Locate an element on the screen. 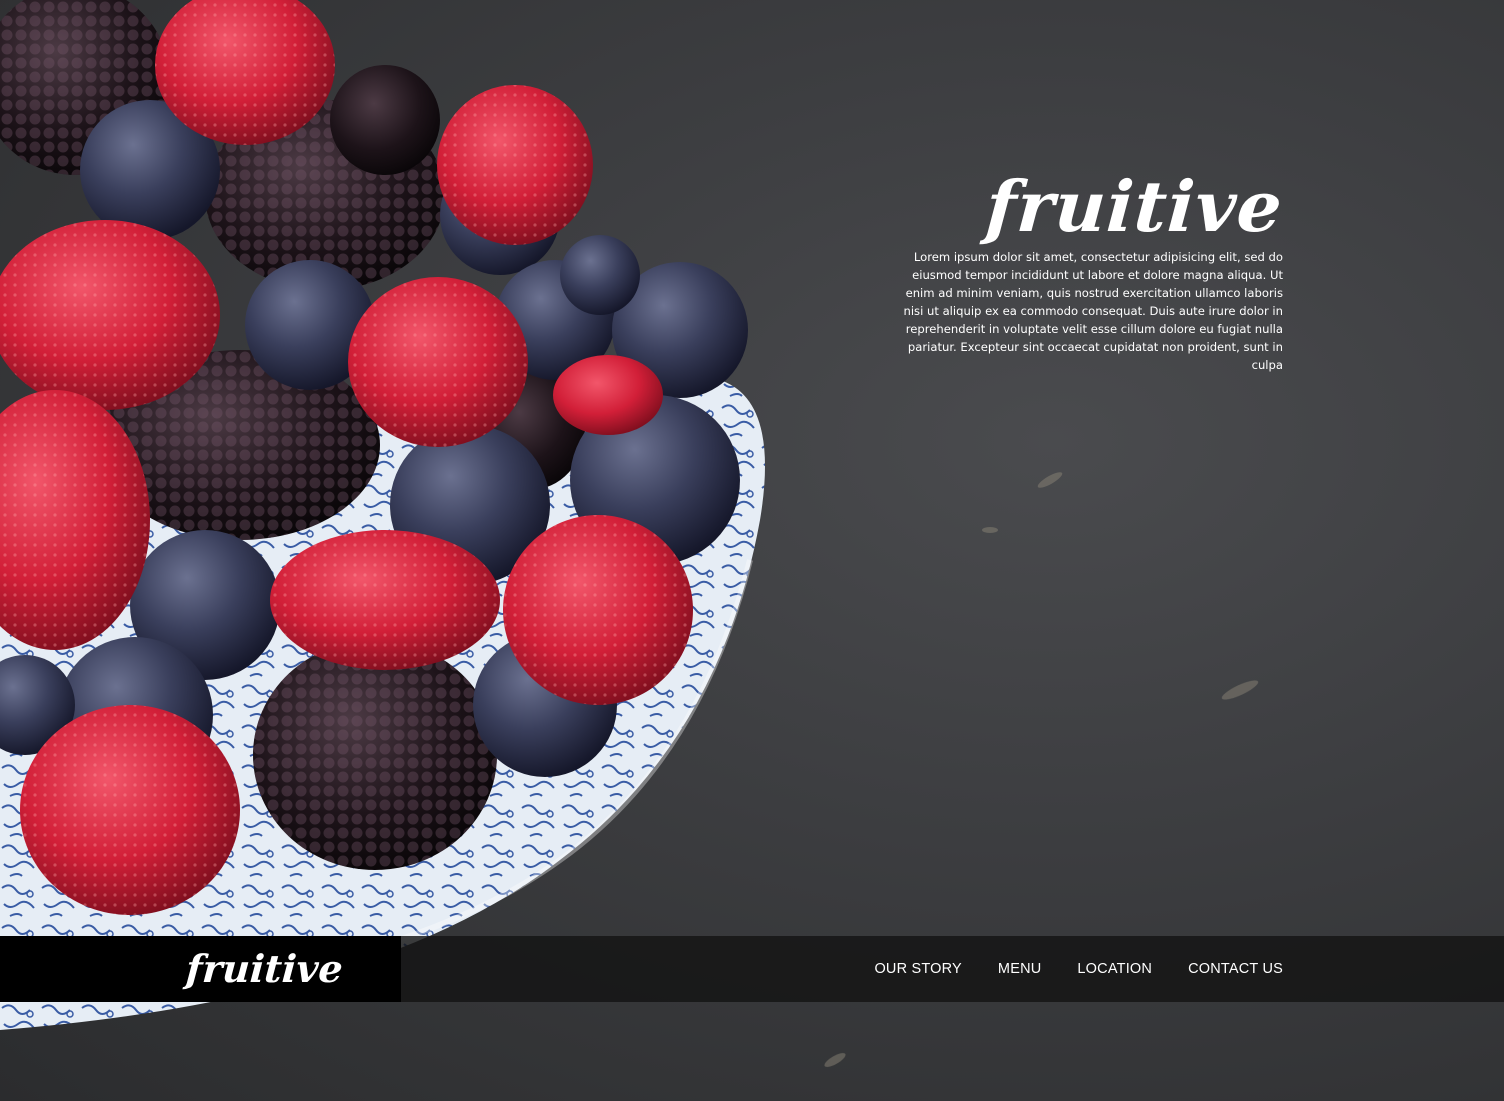 The width and height of the screenshot is (1504, 1101). nav-link-our-story: OUR STORY is located at coordinates (917, 969).